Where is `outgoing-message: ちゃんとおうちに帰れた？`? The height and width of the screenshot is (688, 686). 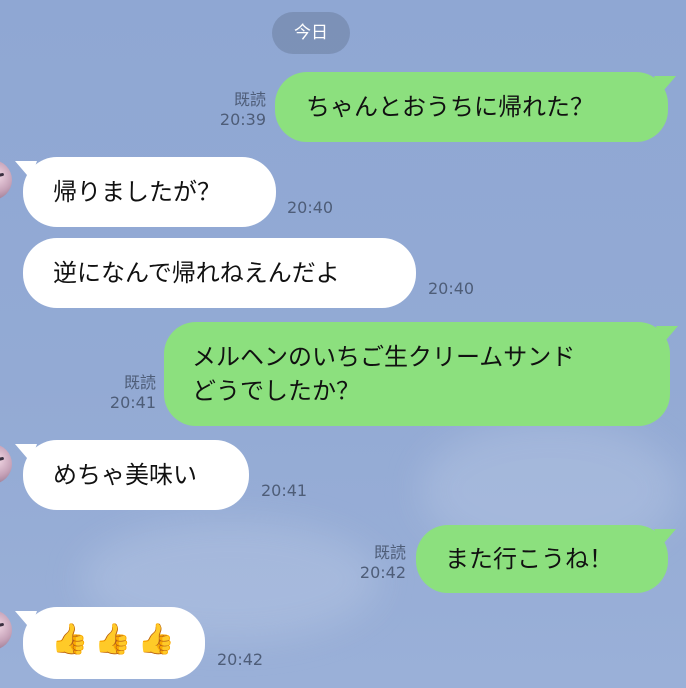 outgoing-message: ちゃんとおうちに帰れた？ is located at coordinates (471, 107).